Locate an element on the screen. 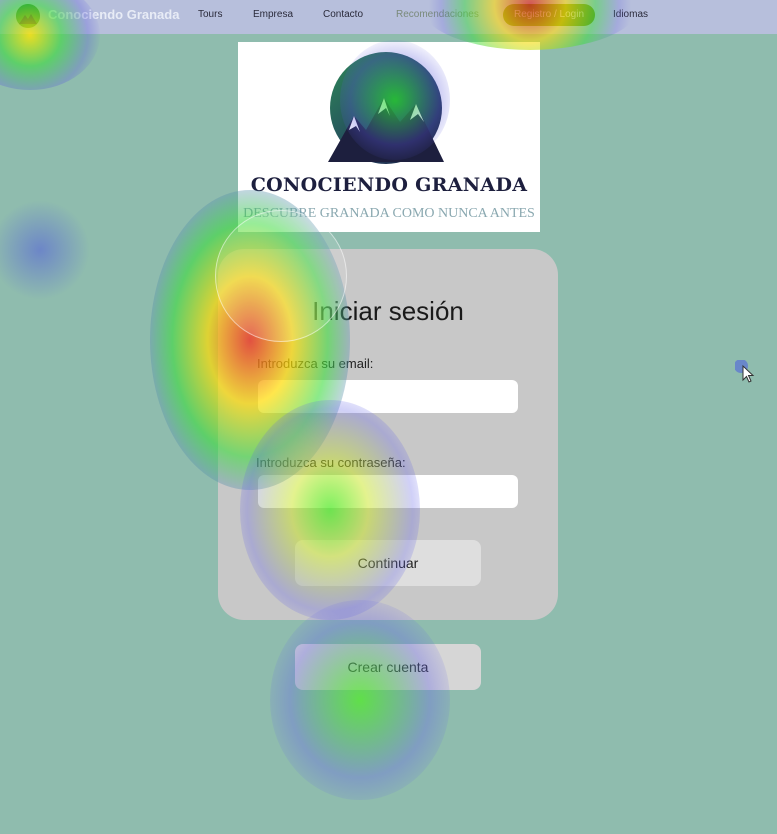 The image size is (777, 834). nav-link-recomendaciones: Recomendaciones is located at coordinates (437, 14).